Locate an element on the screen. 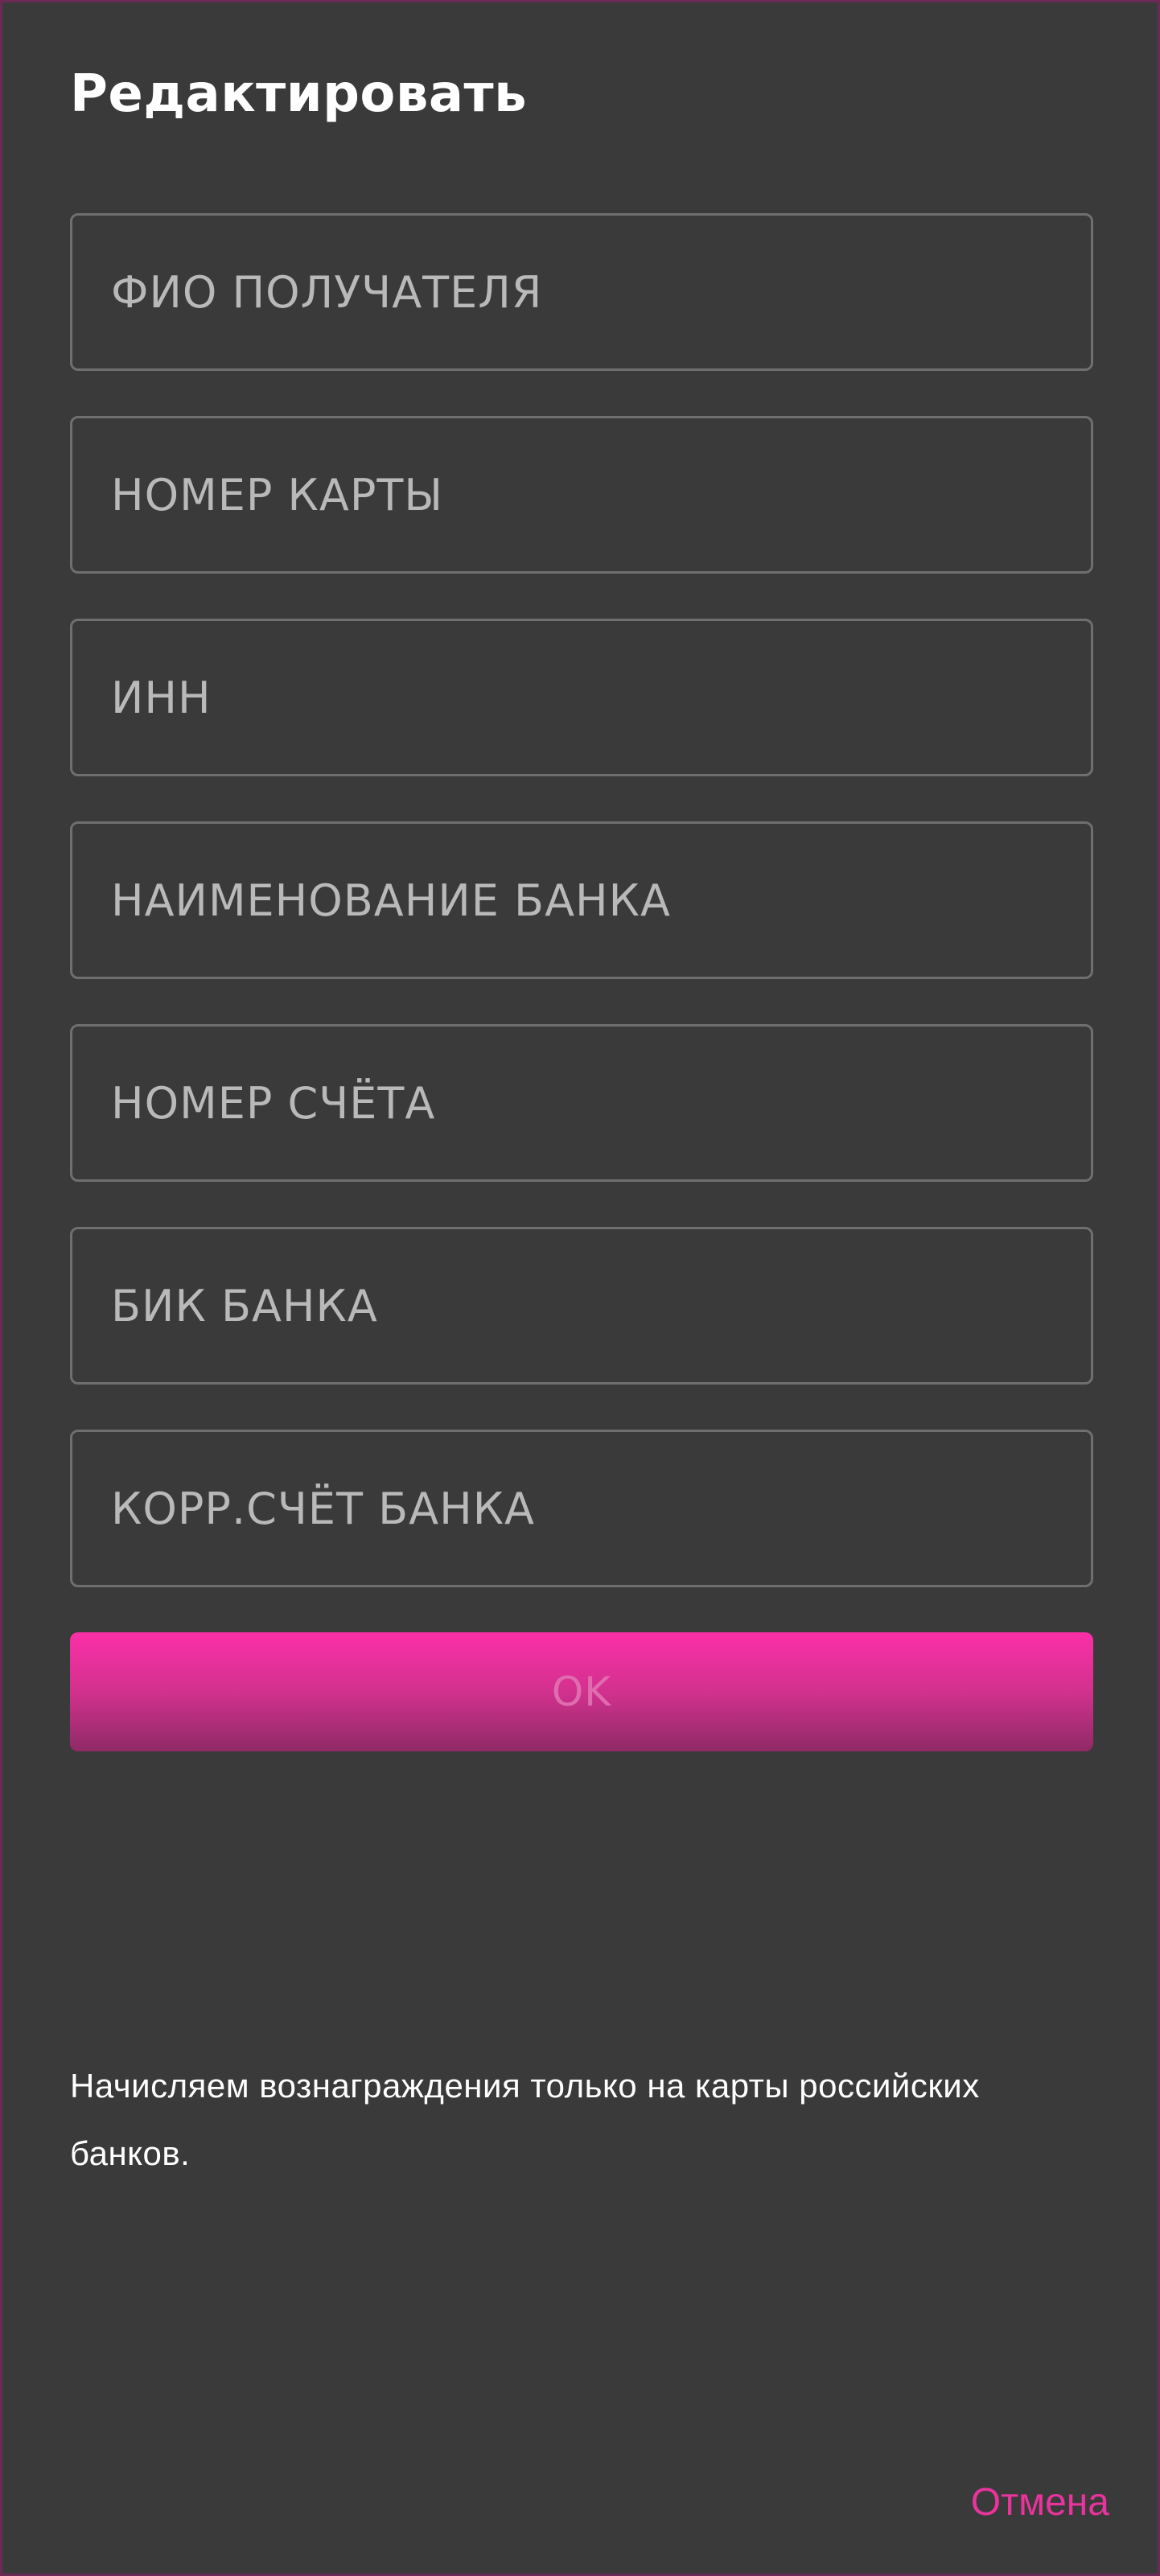 The height and width of the screenshot is (2576, 1160). correspondent-account-input is located at coordinates (581, 1508).